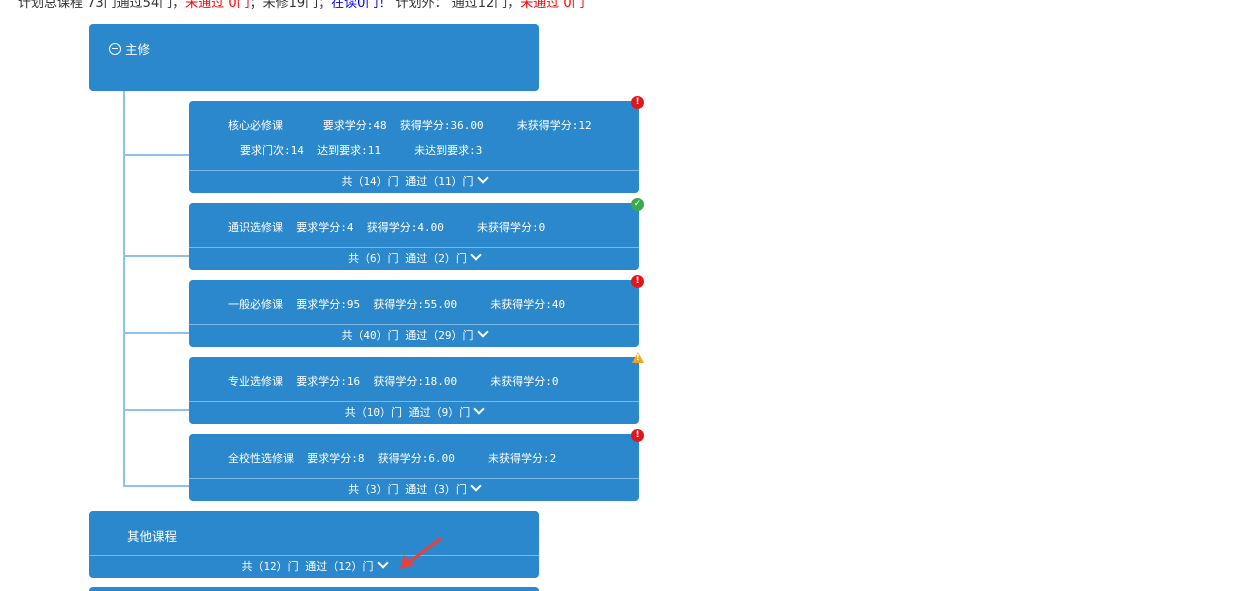 The image size is (1250, 591). I want to click on category-expand-footer: 共（40）门 通过（29）门, so click(414, 335).